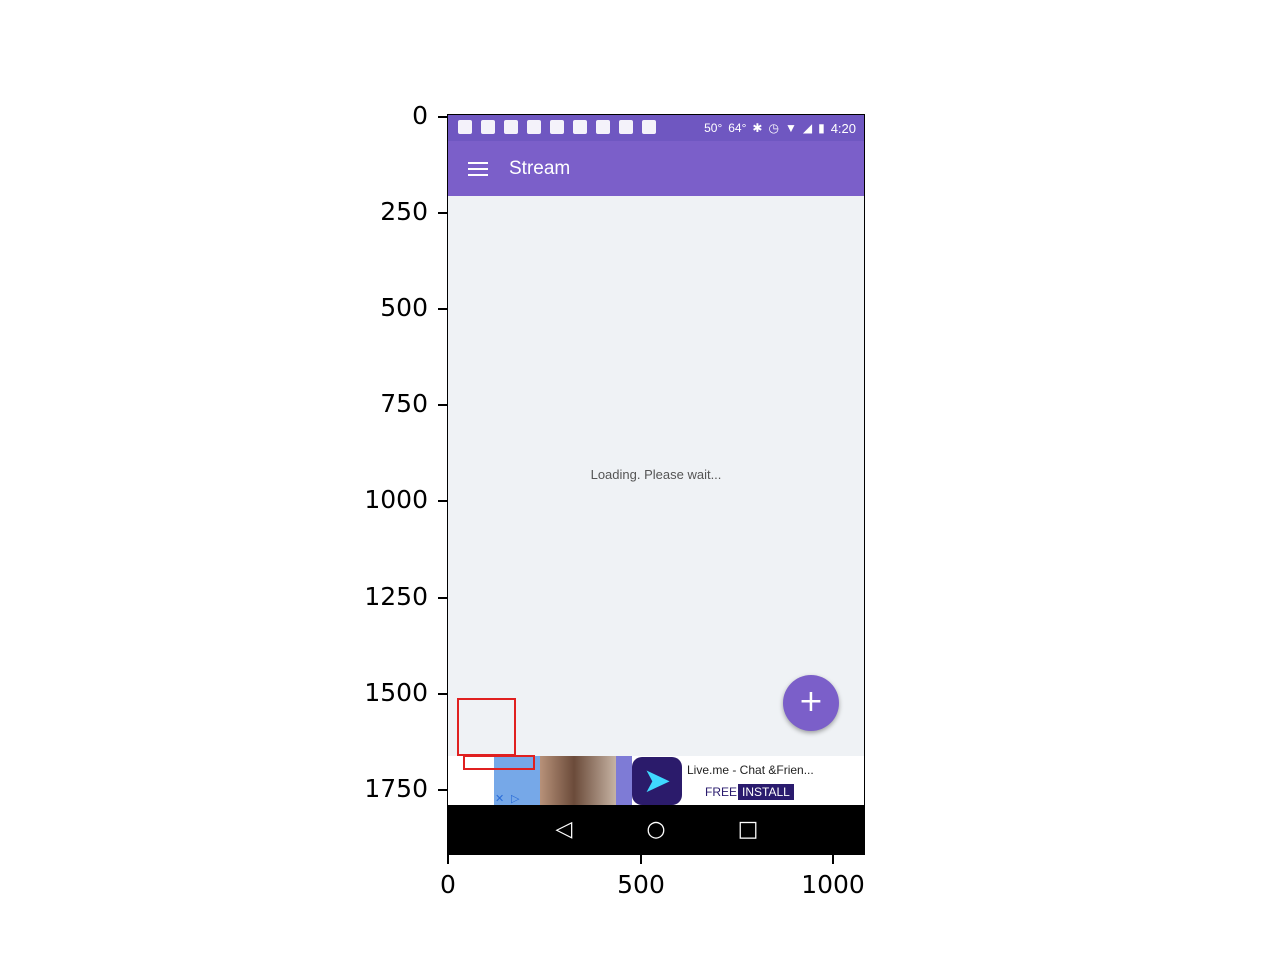  I want to click on signal-icon: ◢, so click(807, 128).